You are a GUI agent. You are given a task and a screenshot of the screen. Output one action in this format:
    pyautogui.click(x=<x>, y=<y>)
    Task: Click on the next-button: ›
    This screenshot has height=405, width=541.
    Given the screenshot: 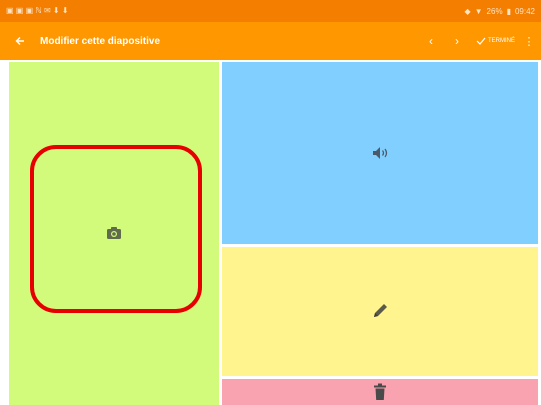 What is the action you would take?
    pyautogui.click(x=457, y=41)
    